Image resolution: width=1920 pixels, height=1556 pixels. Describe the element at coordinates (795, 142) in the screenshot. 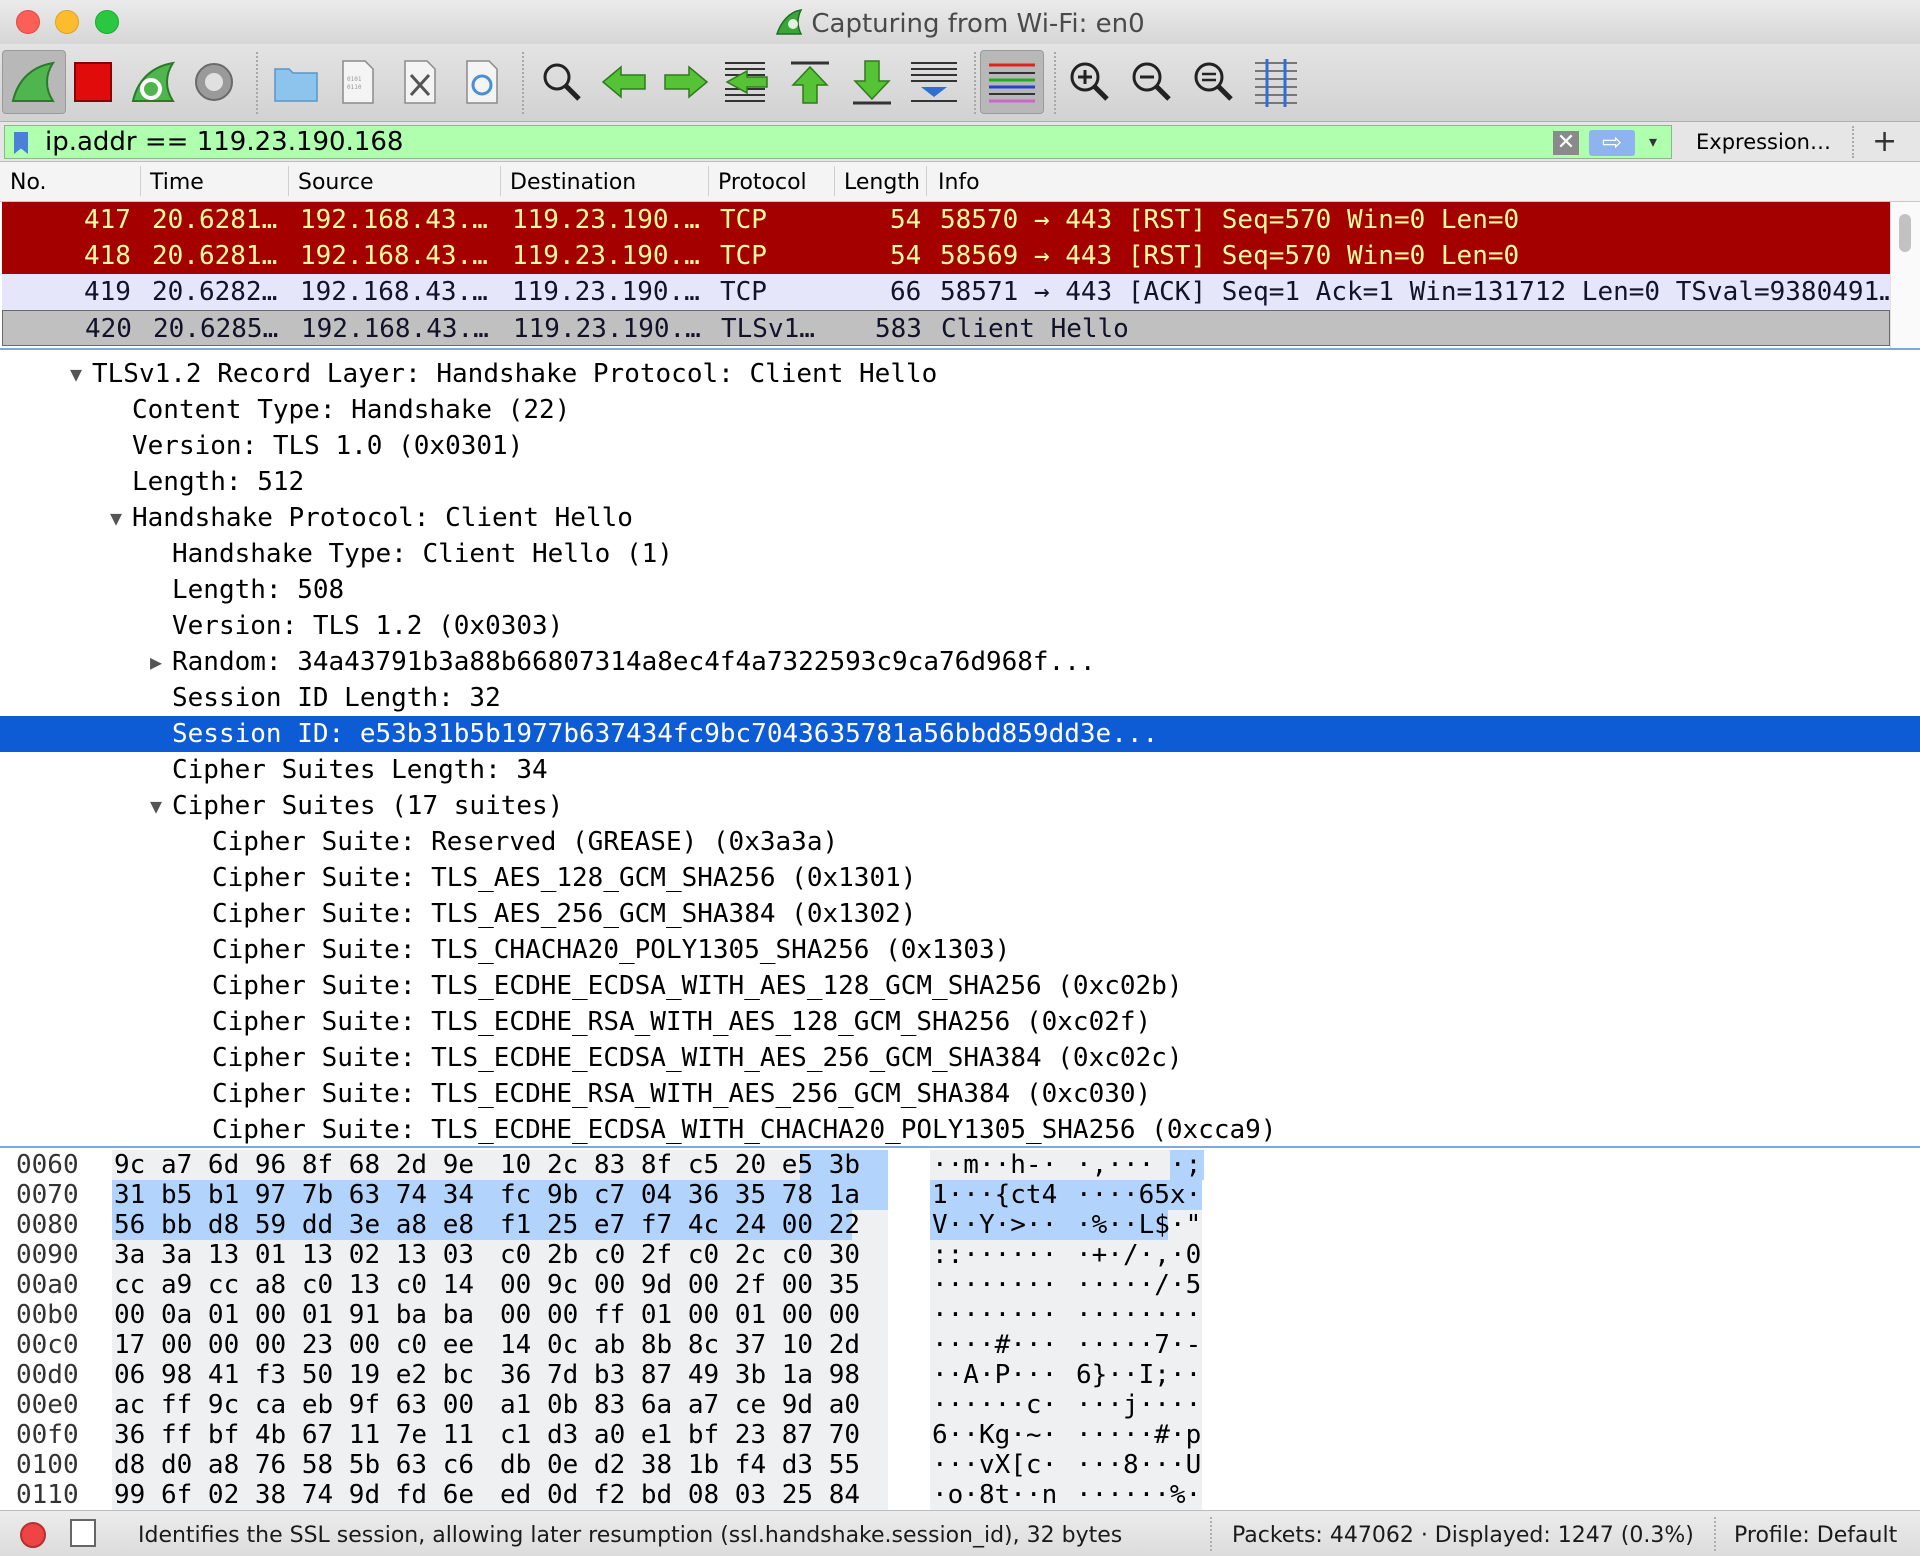

I see `display-filter-input` at that location.